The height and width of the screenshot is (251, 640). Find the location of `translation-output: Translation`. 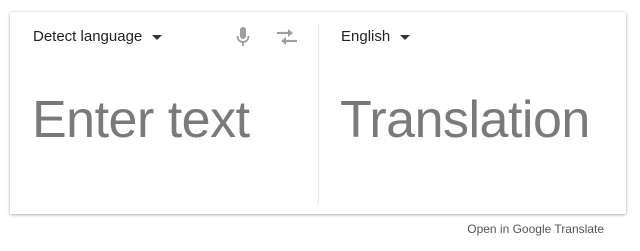

translation-output: Translation is located at coordinates (465, 120).